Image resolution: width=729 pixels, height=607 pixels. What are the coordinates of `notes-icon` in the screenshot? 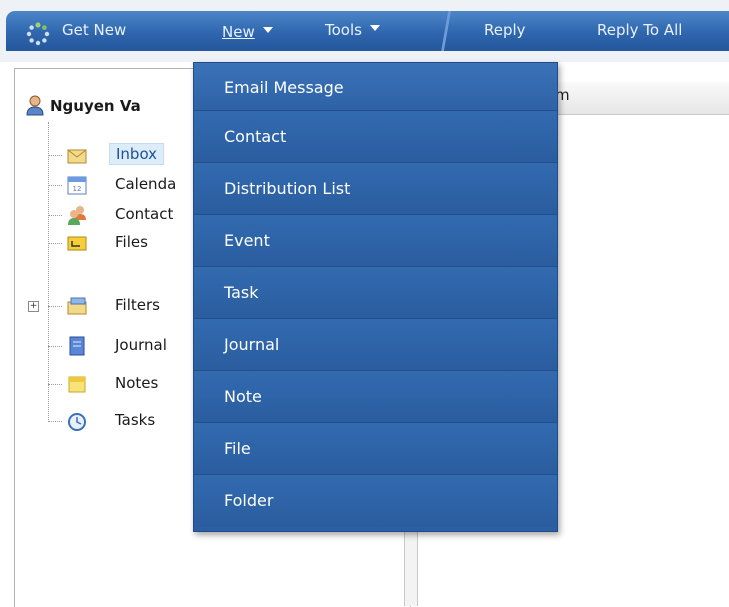 It's located at (77, 384).